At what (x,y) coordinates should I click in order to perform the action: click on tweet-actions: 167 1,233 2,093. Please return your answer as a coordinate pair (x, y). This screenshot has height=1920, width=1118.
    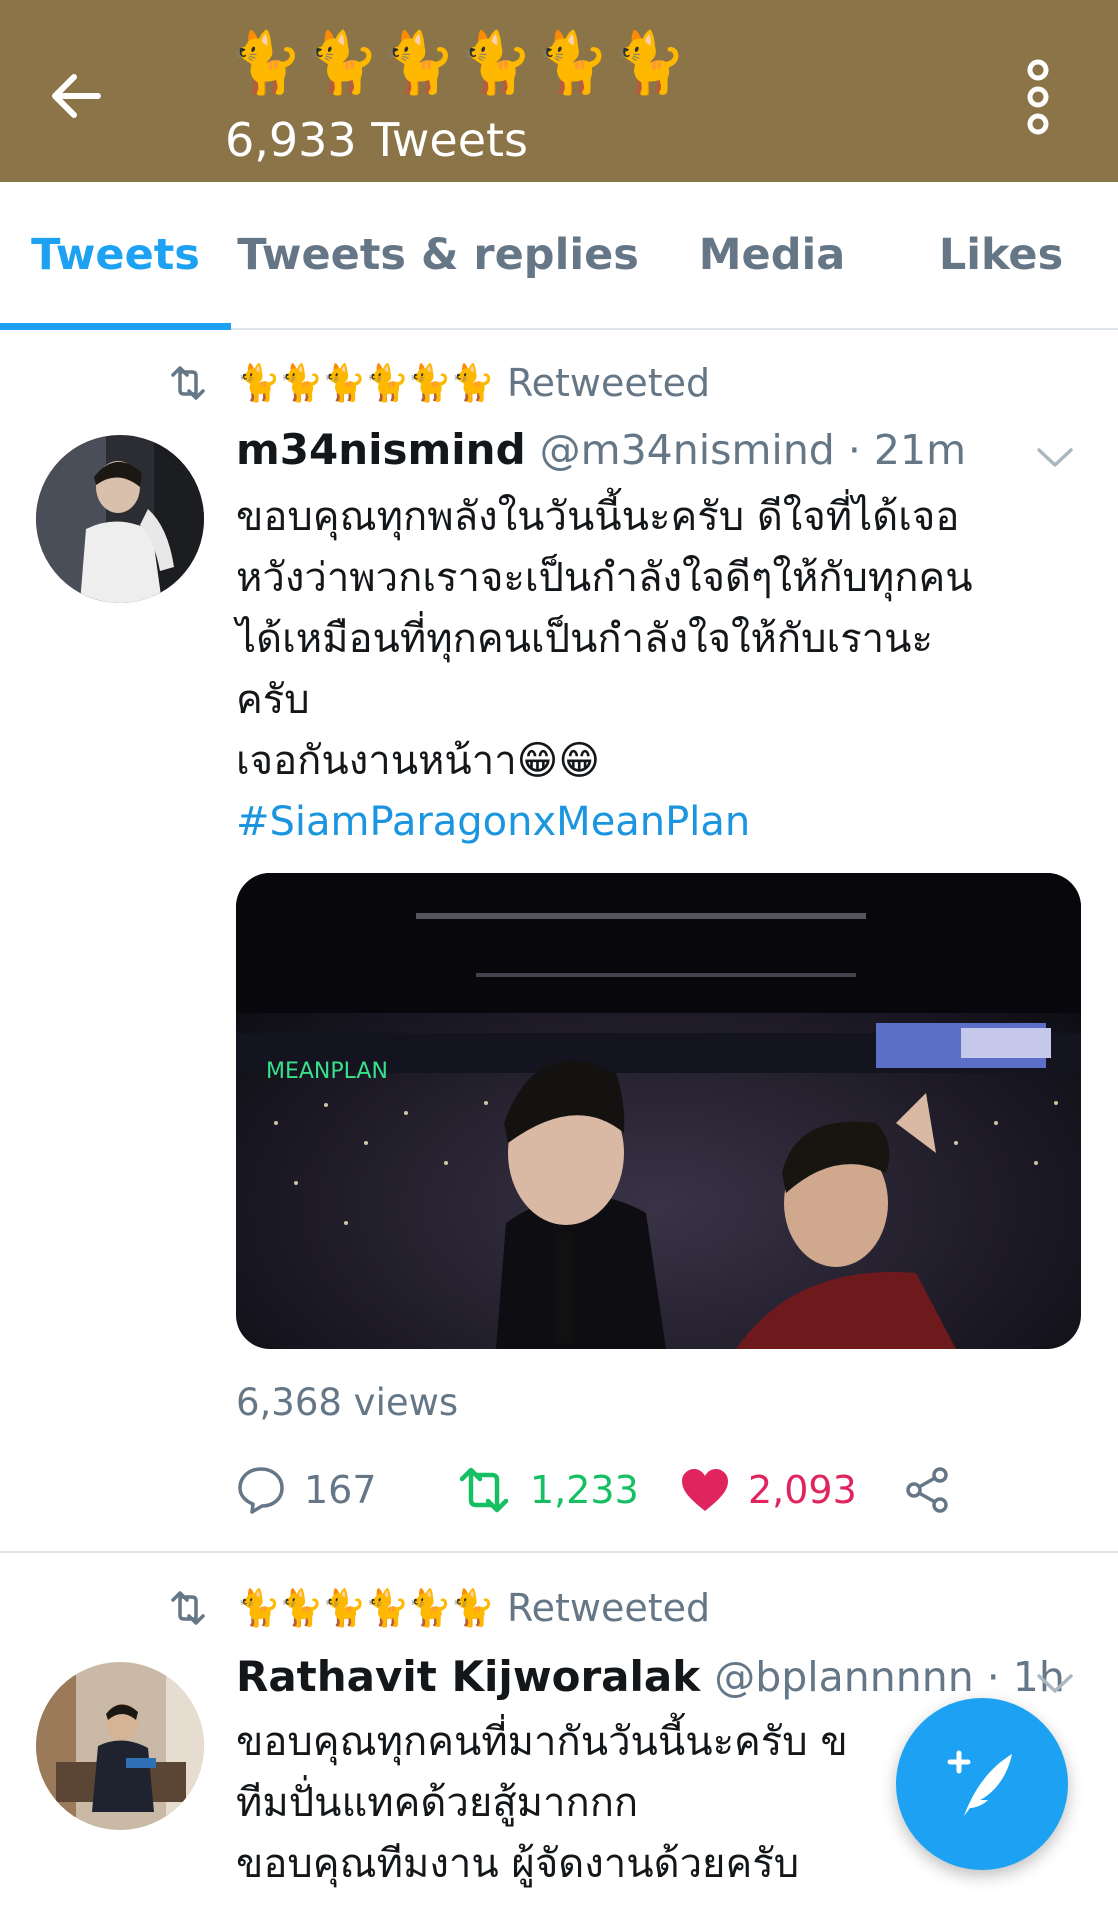
    Looking at the image, I should click on (616, 1490).